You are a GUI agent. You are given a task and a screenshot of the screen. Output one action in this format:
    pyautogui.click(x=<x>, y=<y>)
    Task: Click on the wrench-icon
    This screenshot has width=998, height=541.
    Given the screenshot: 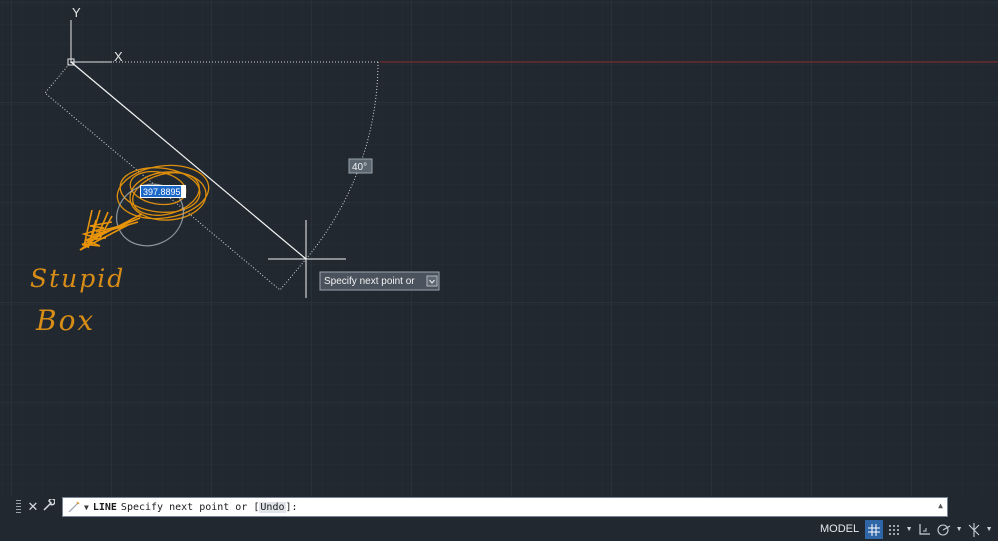 What is the action you would take?
    pyautogui.click(x=49, y=506)
    